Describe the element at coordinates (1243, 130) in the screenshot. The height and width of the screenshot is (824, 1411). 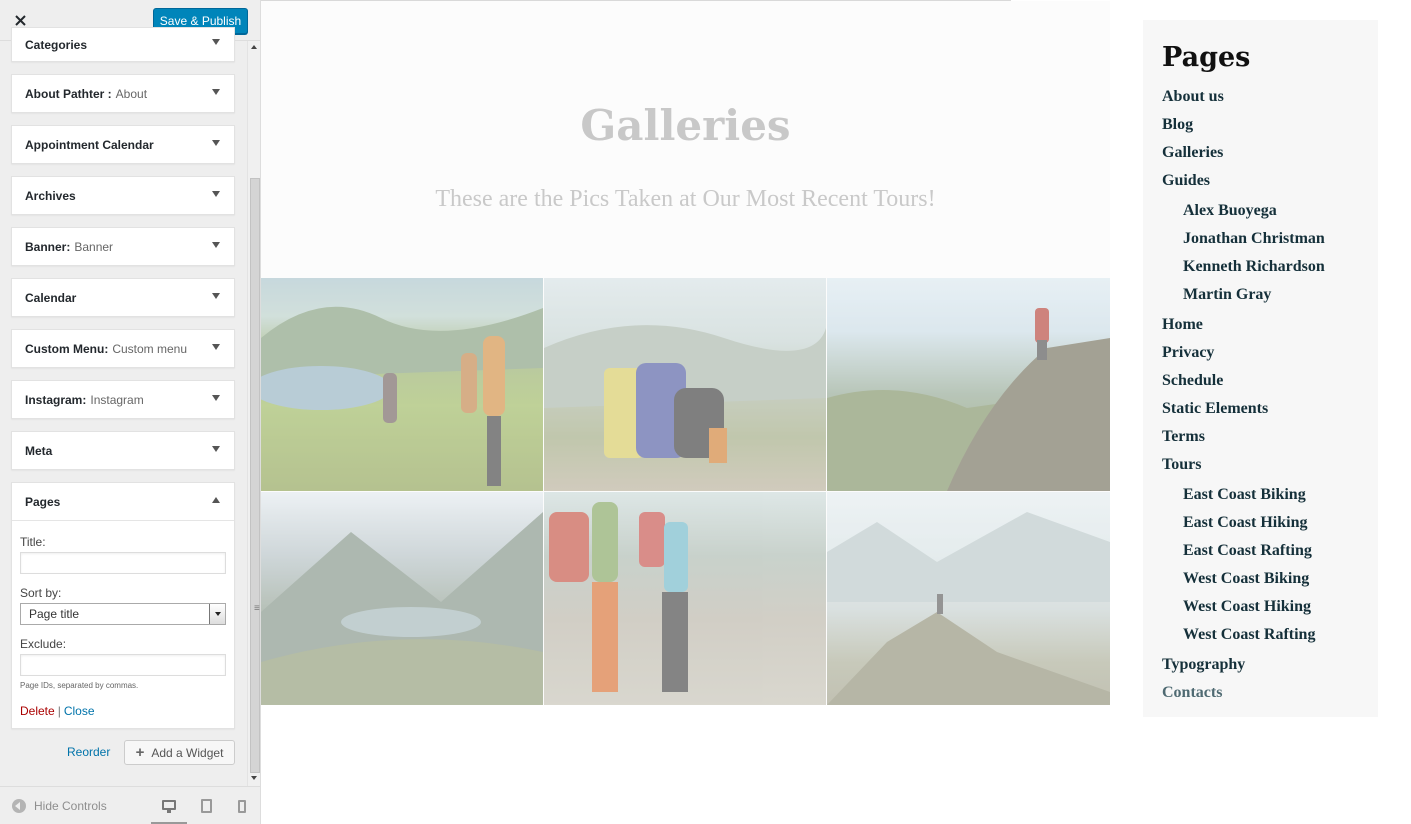
I see `page-link: Blog` at that location.